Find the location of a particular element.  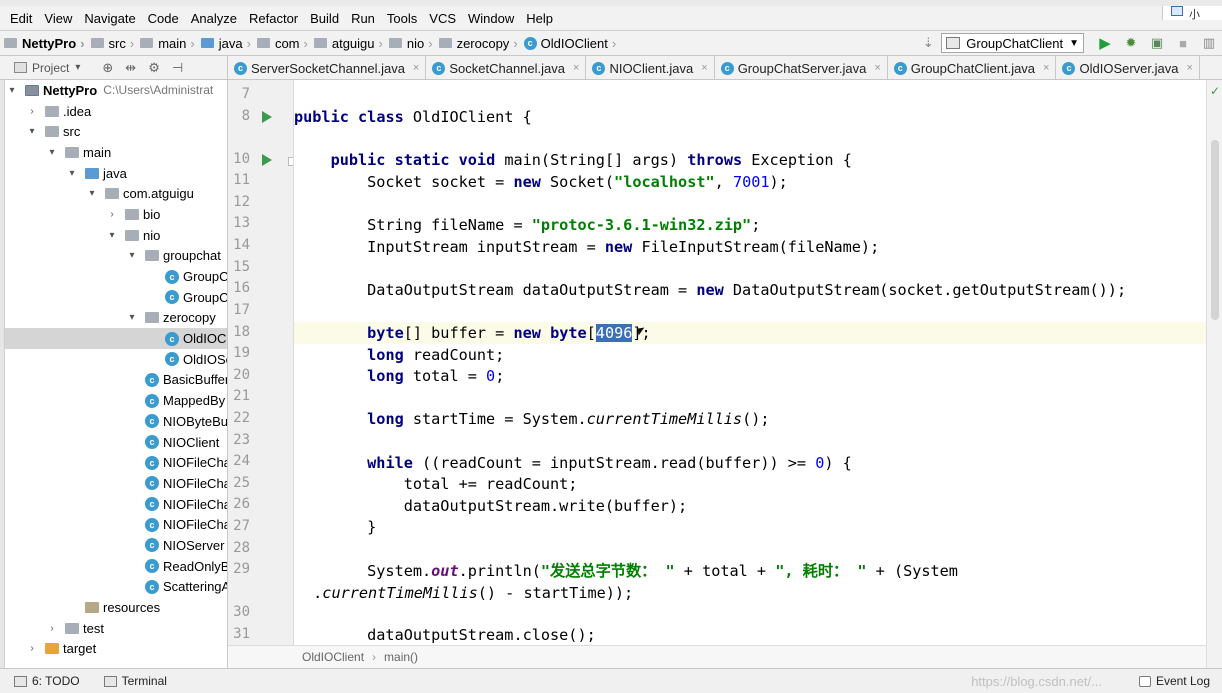

tree-node-class: c BasicBuffer is located at coordinates (116, 380).